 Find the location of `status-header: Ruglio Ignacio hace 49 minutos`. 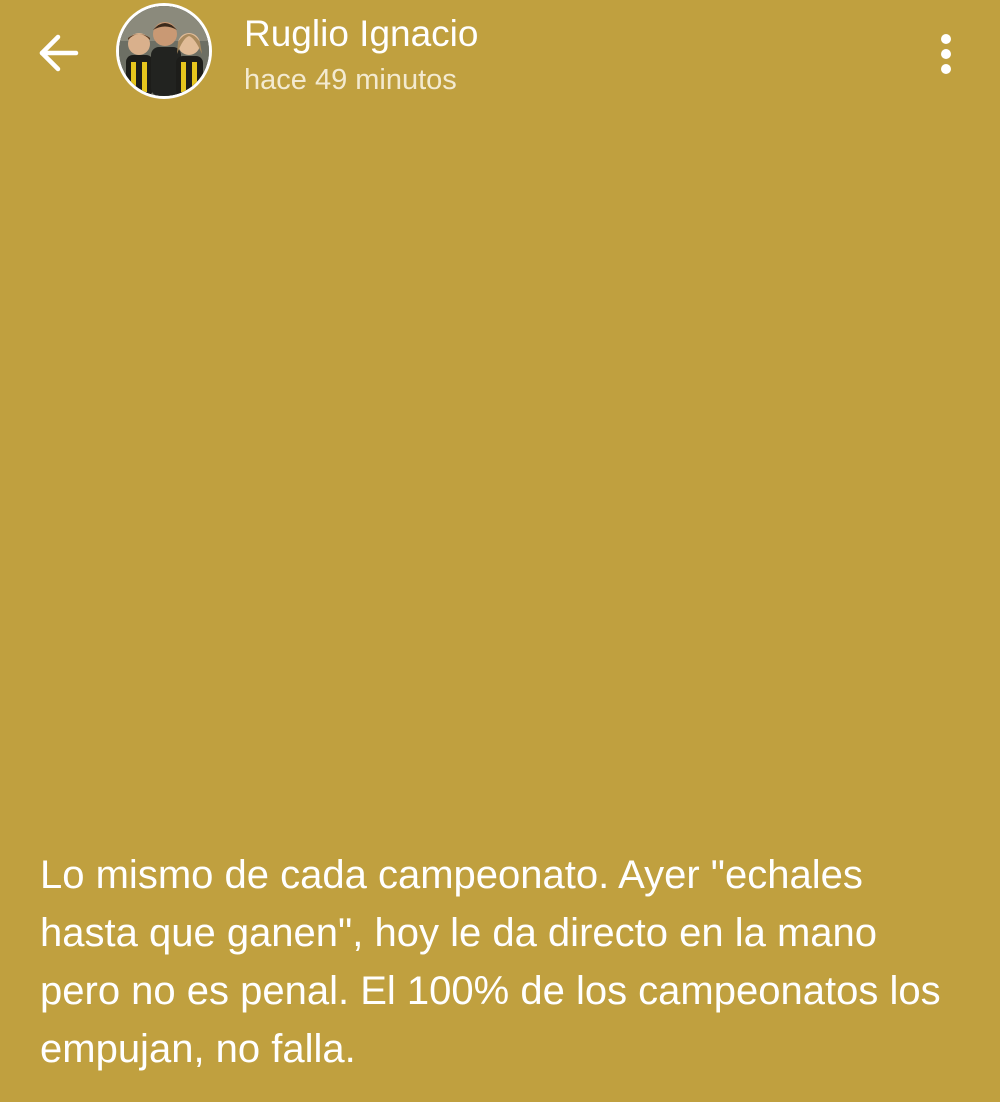

status-header: Ruglio Ignacio hace 49 minutos is located at coordinates (500, 55).